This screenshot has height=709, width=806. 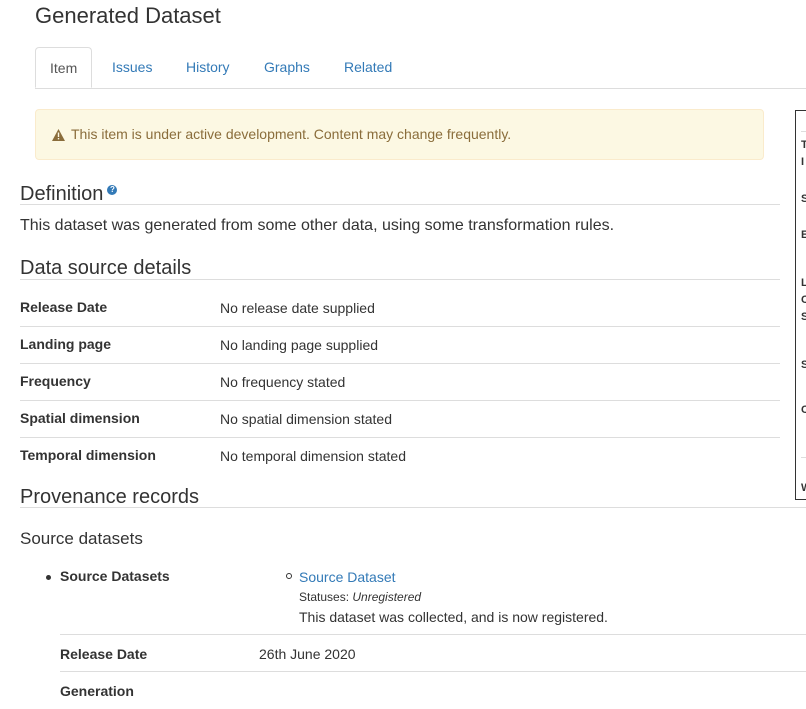 I want to click on definition-heading: Definition?, so click(x=69, y=194).